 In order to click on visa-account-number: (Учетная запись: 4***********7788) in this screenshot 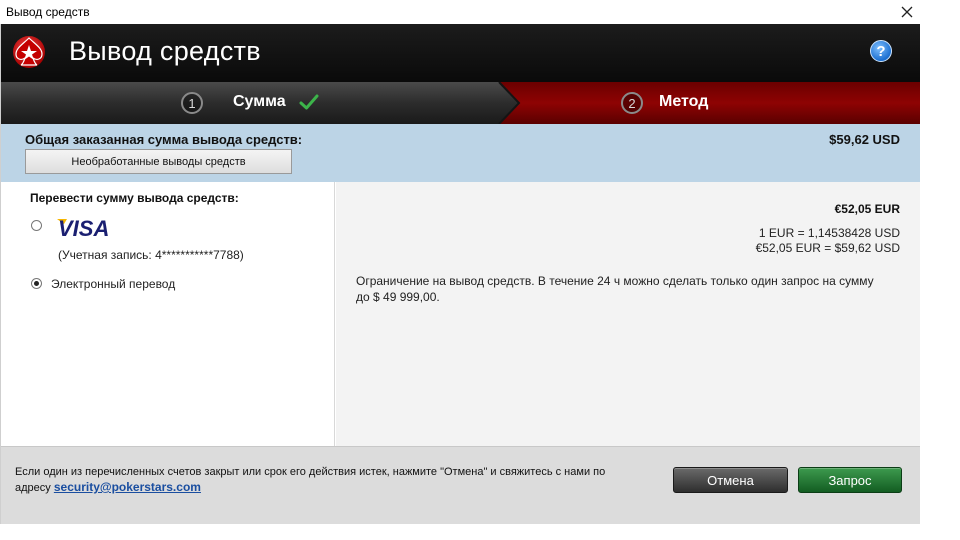, I will do `click(151, 255)`.